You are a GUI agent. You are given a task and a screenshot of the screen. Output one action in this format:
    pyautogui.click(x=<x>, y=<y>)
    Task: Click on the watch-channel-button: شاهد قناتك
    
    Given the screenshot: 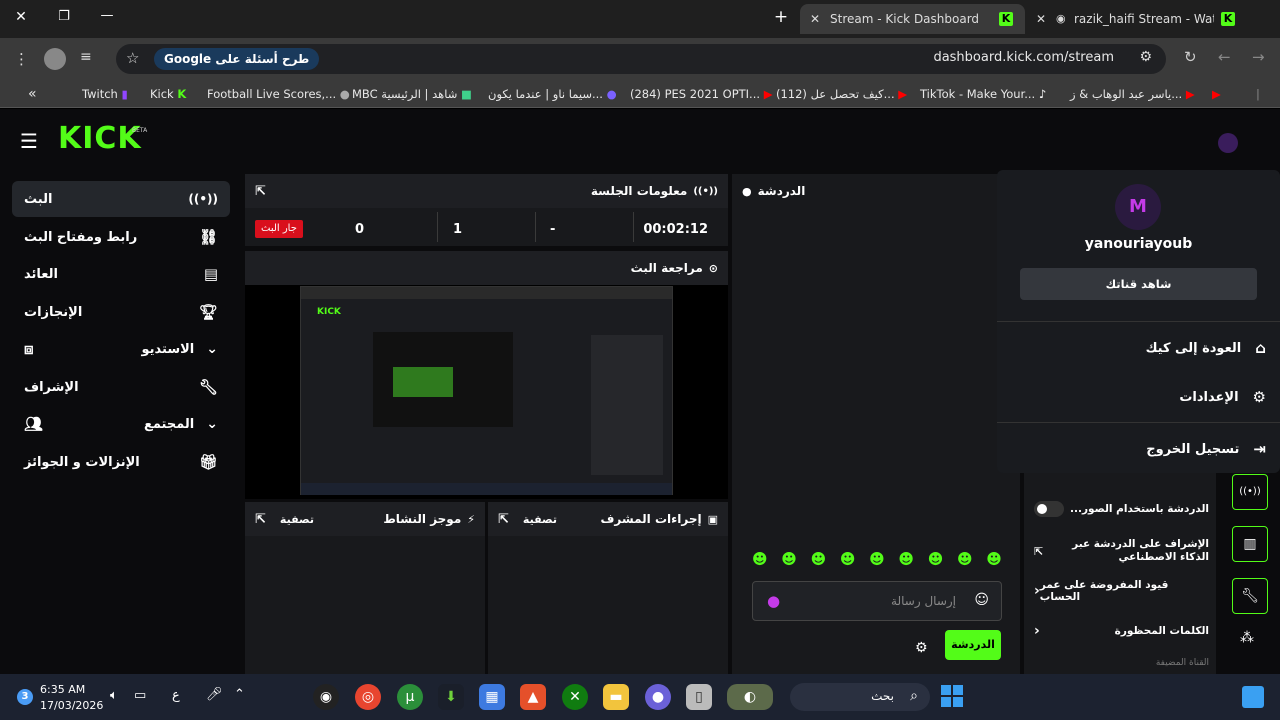 What is the action you would take?
    pyautogui.click(x=1138, y=284)
    